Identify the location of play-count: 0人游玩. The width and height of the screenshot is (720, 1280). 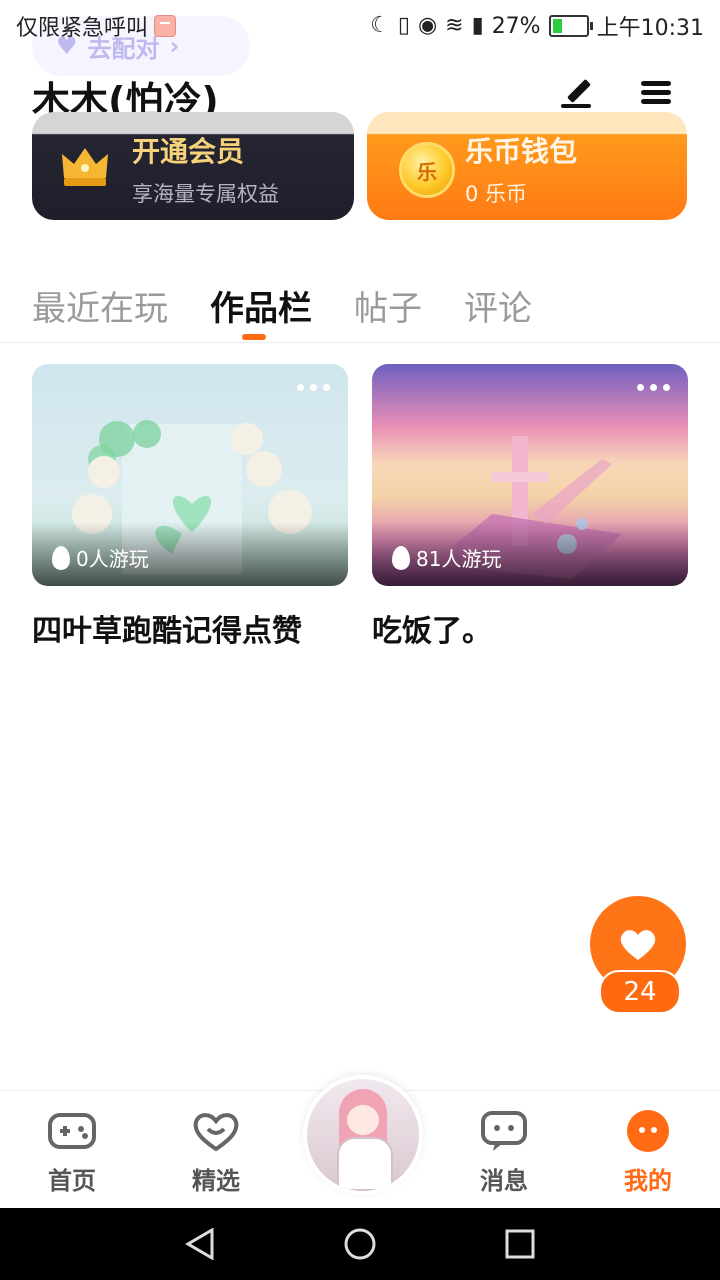
(100, 557).